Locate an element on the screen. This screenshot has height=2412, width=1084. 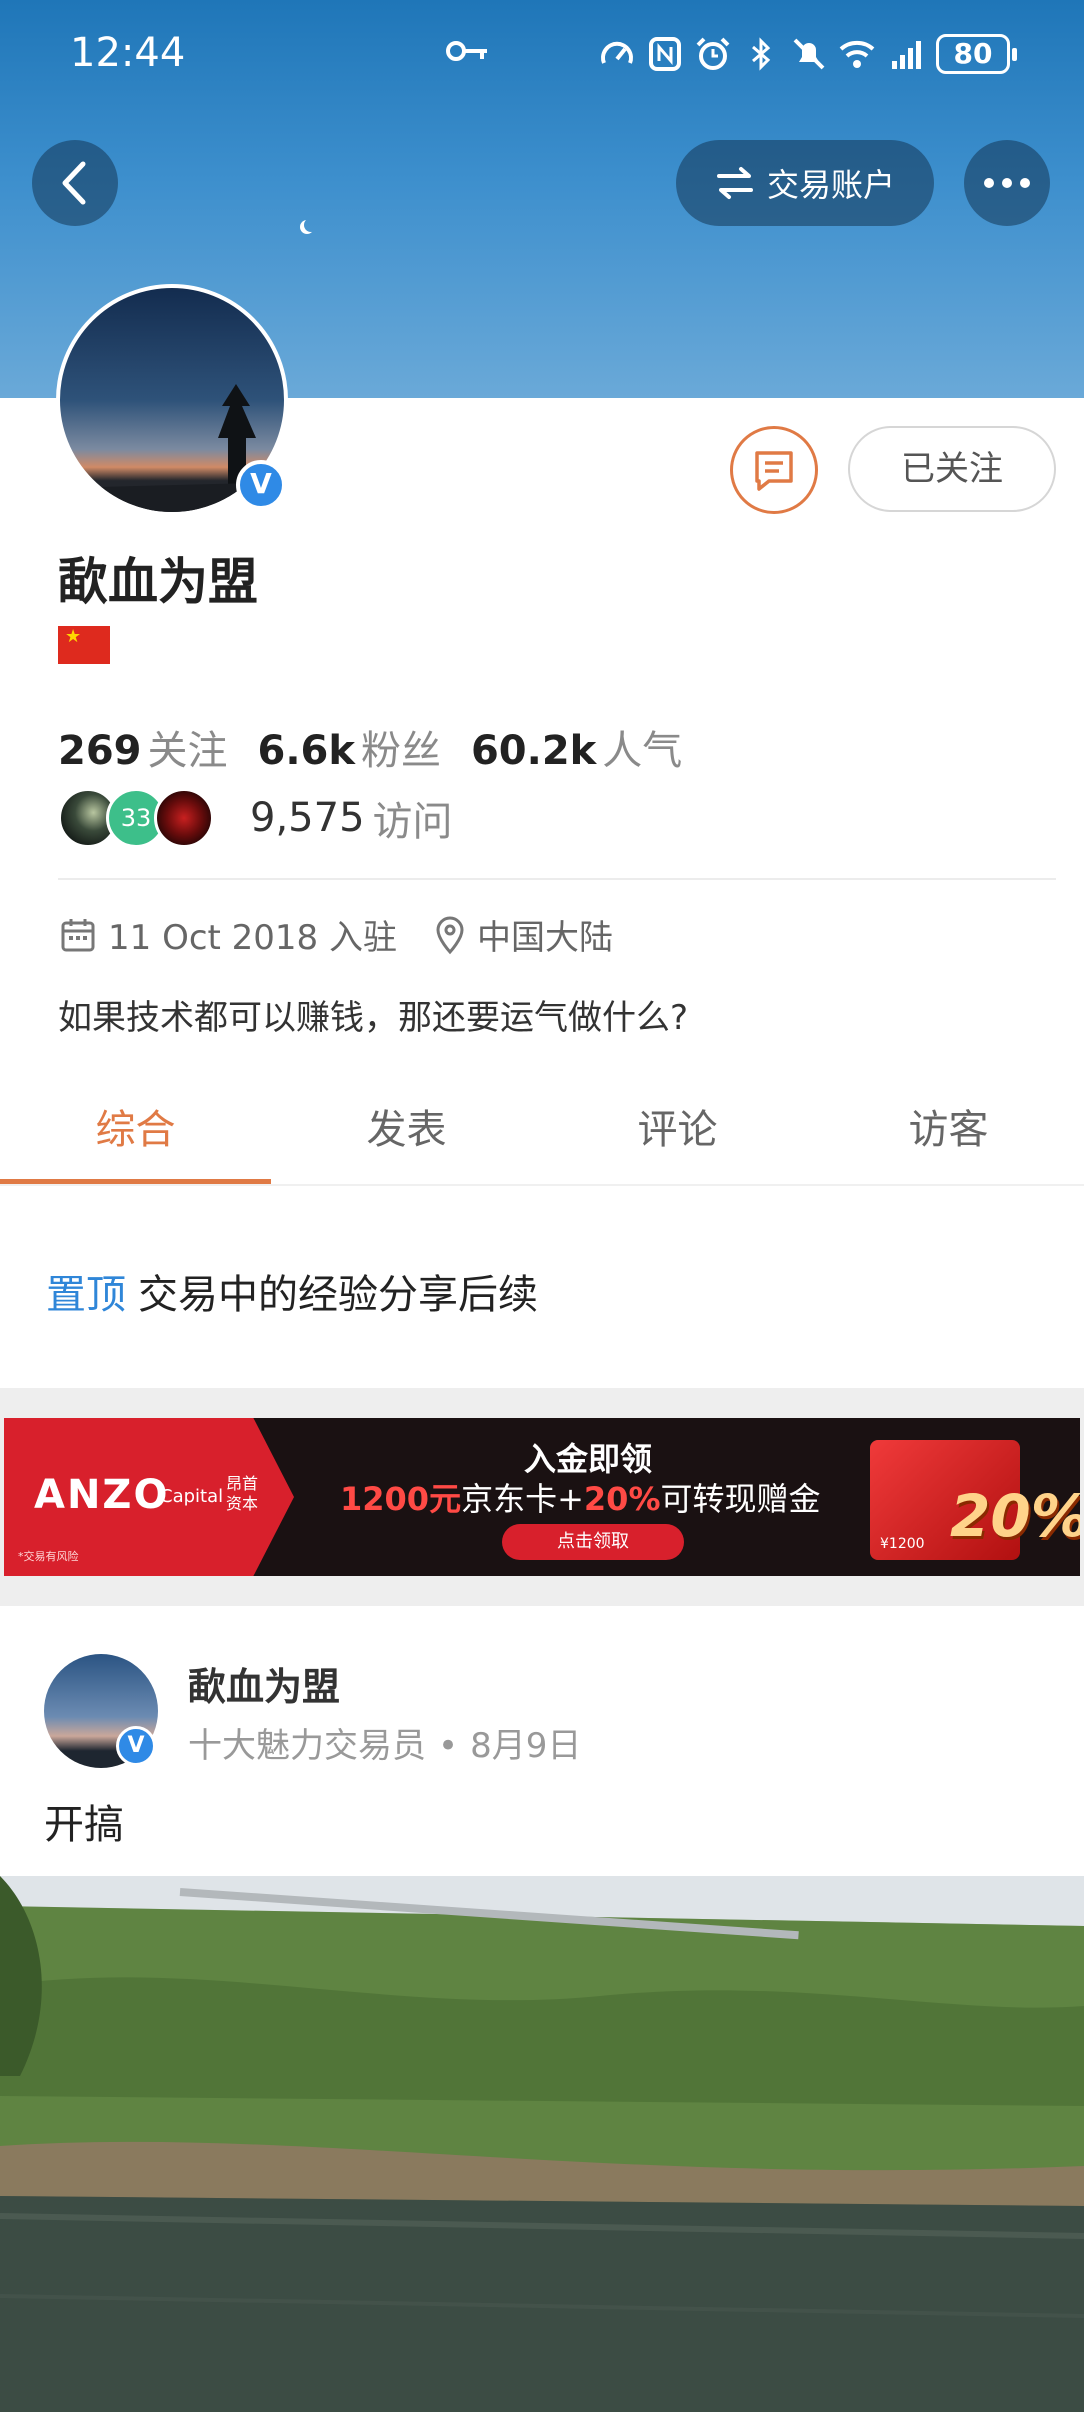
divider is located at coordinates (557, 879).